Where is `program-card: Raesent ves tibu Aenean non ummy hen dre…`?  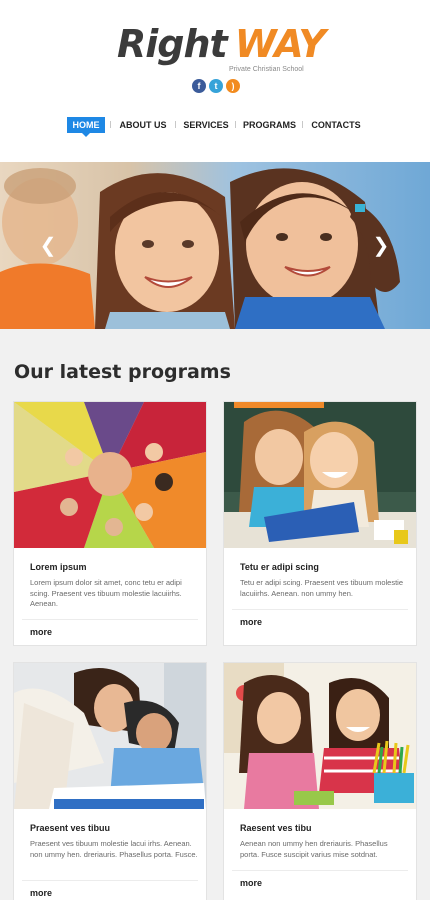
program-card: Raesent ves tibu Aenean non ummy hen dre… is located at coordinates (320, 781).